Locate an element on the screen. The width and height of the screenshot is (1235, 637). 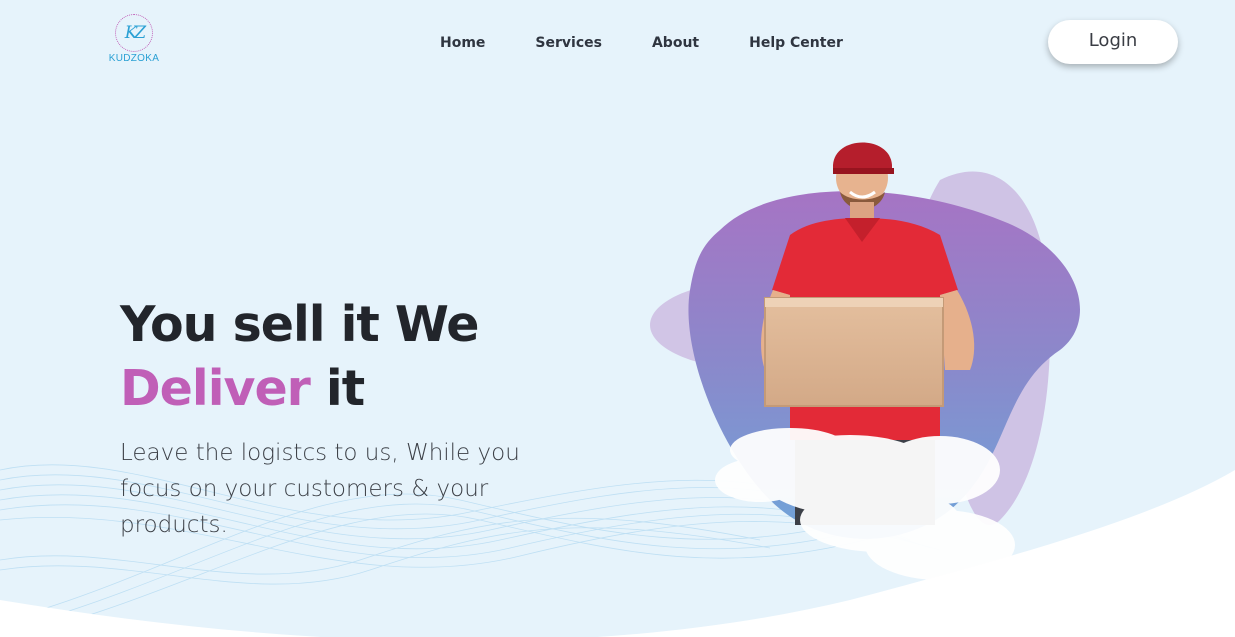
cap-brim is located at coordinates (863, 171).